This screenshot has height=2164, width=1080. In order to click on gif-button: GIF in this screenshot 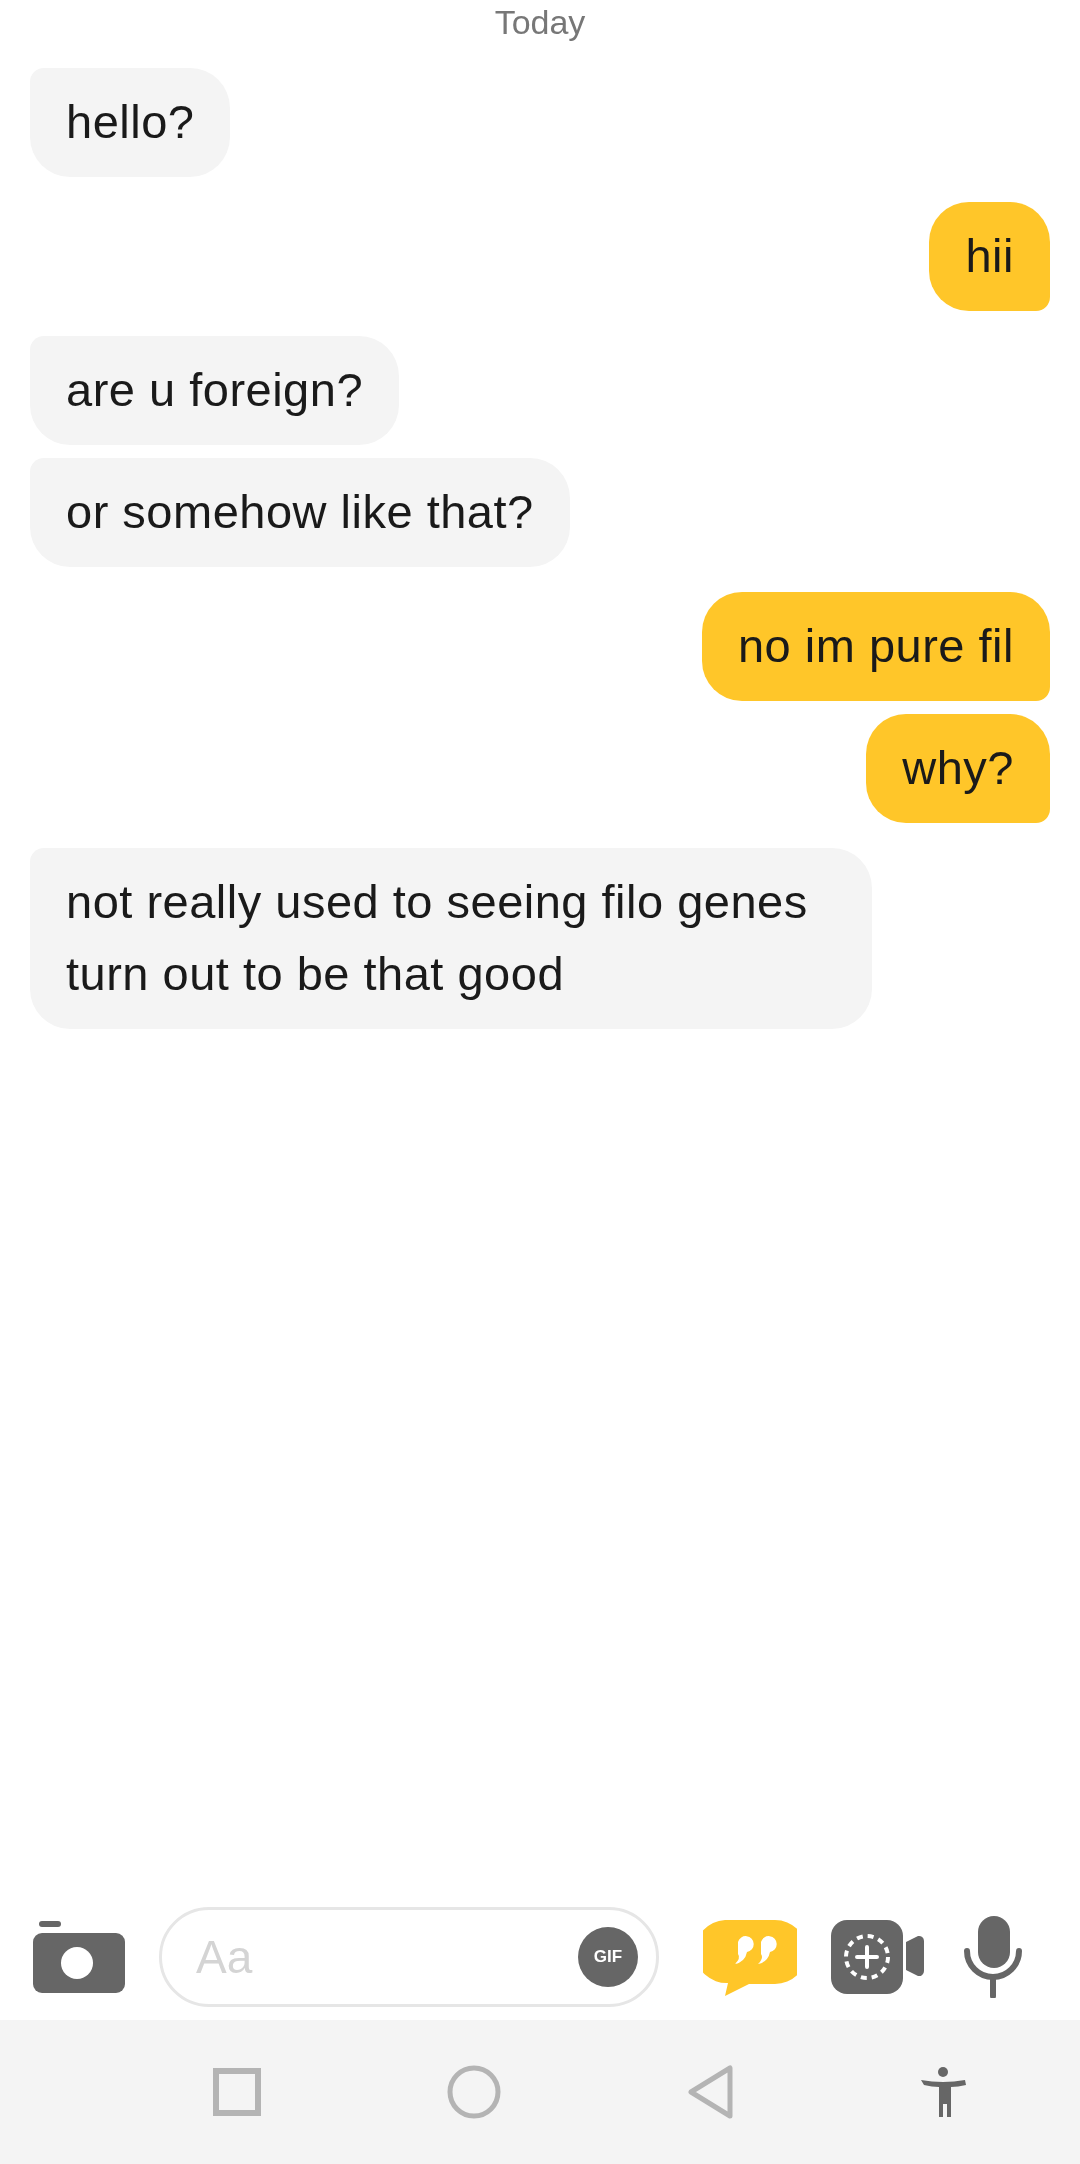, I will do `click(608, 1957)`.